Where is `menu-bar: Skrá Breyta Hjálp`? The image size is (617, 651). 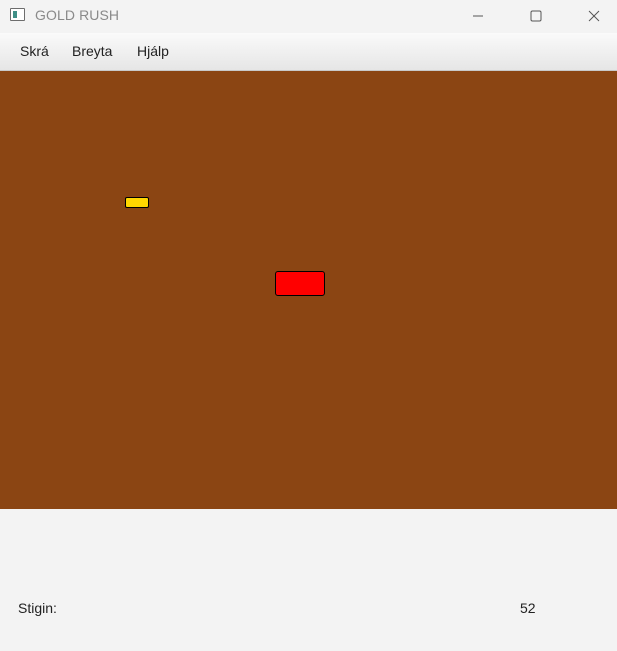 menu-bar: Skrá Breyta Hjálp is located at coordinates (308, 52).